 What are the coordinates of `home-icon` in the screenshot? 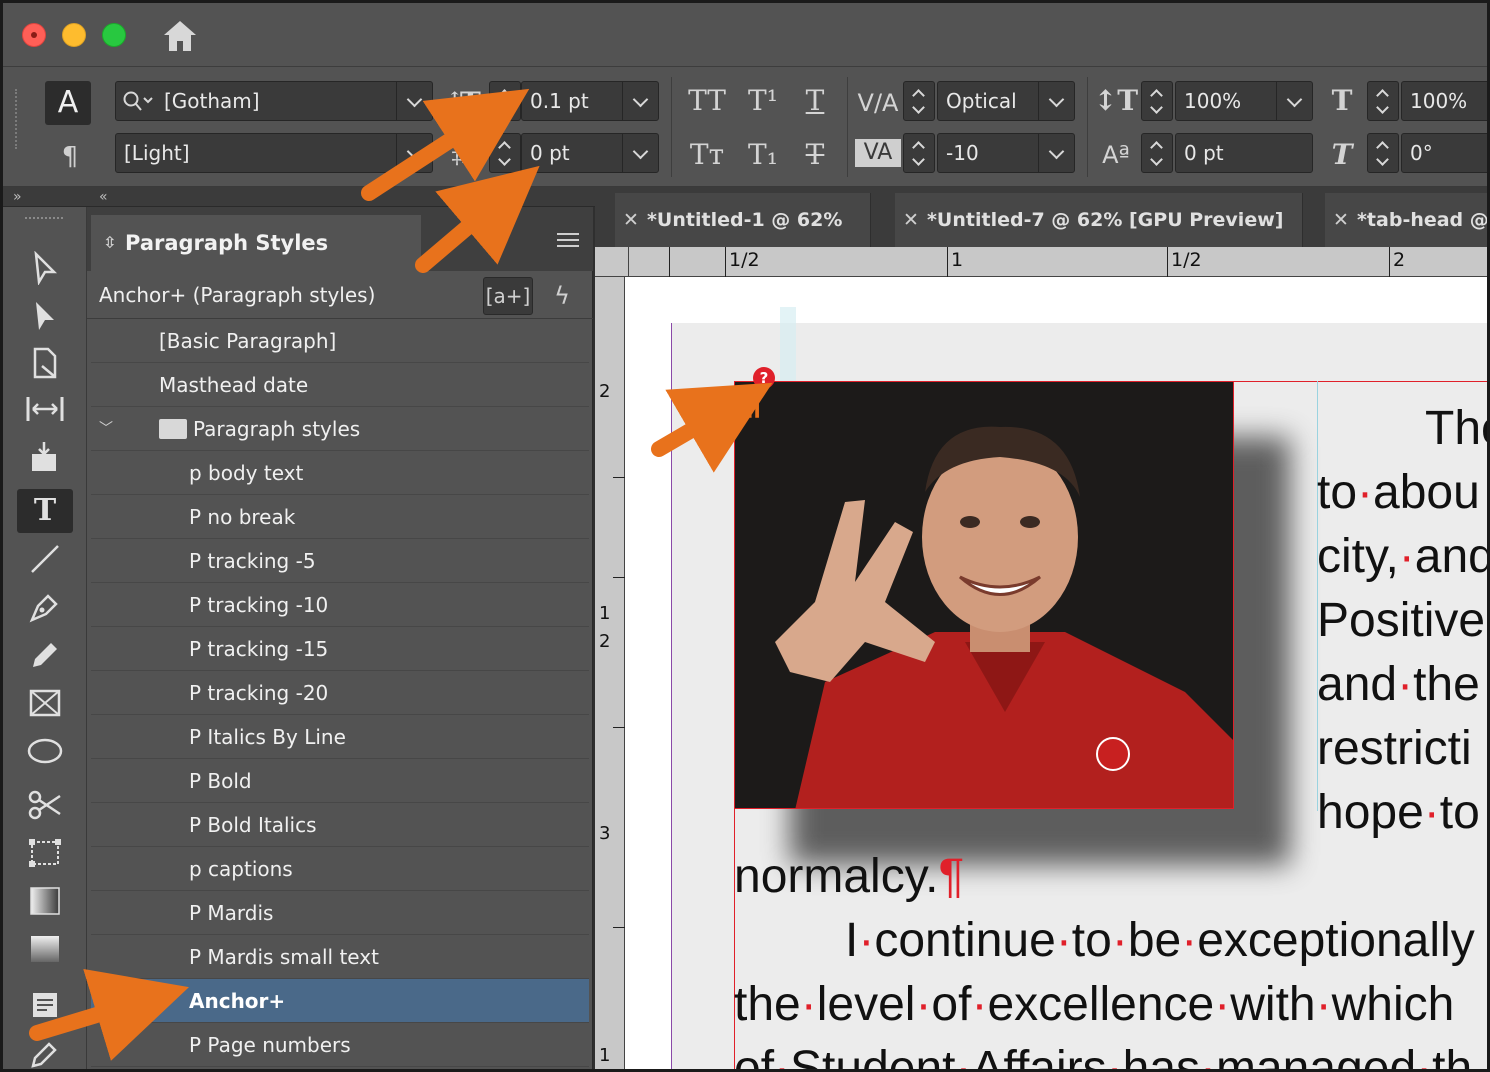 It's located at (180, 35).